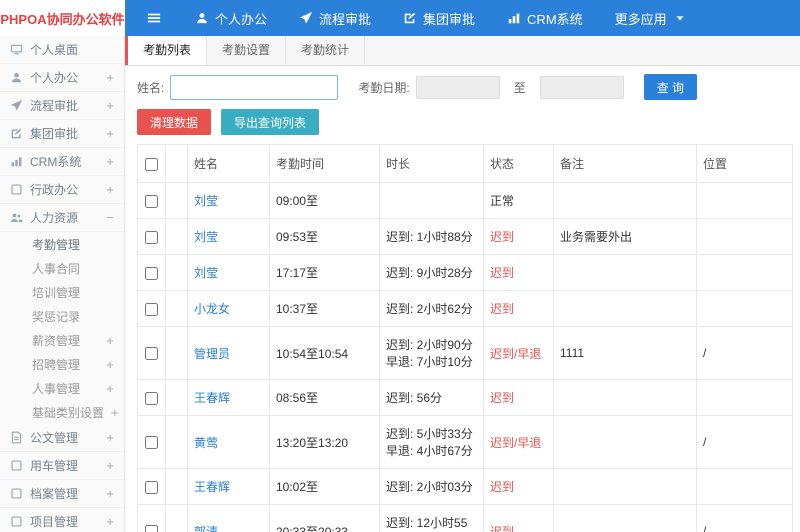 The width and height of the screenshot is (800, 532). I want to click on employee-name-cell: 郭清, so click(228, 518).